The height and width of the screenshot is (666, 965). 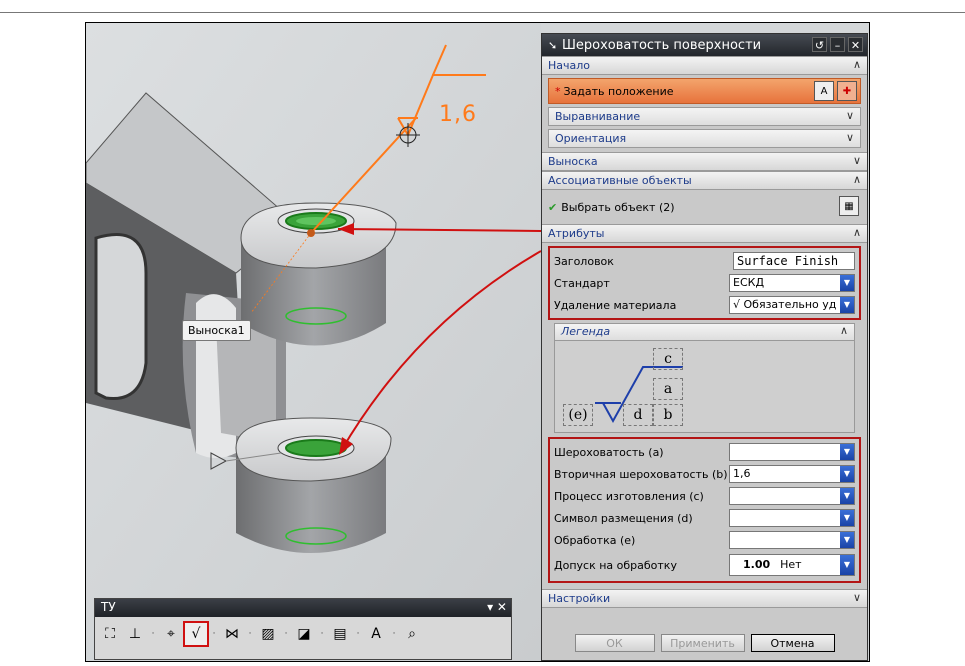 I want to click on minimize-icon: –, so click(x=837, y=44).